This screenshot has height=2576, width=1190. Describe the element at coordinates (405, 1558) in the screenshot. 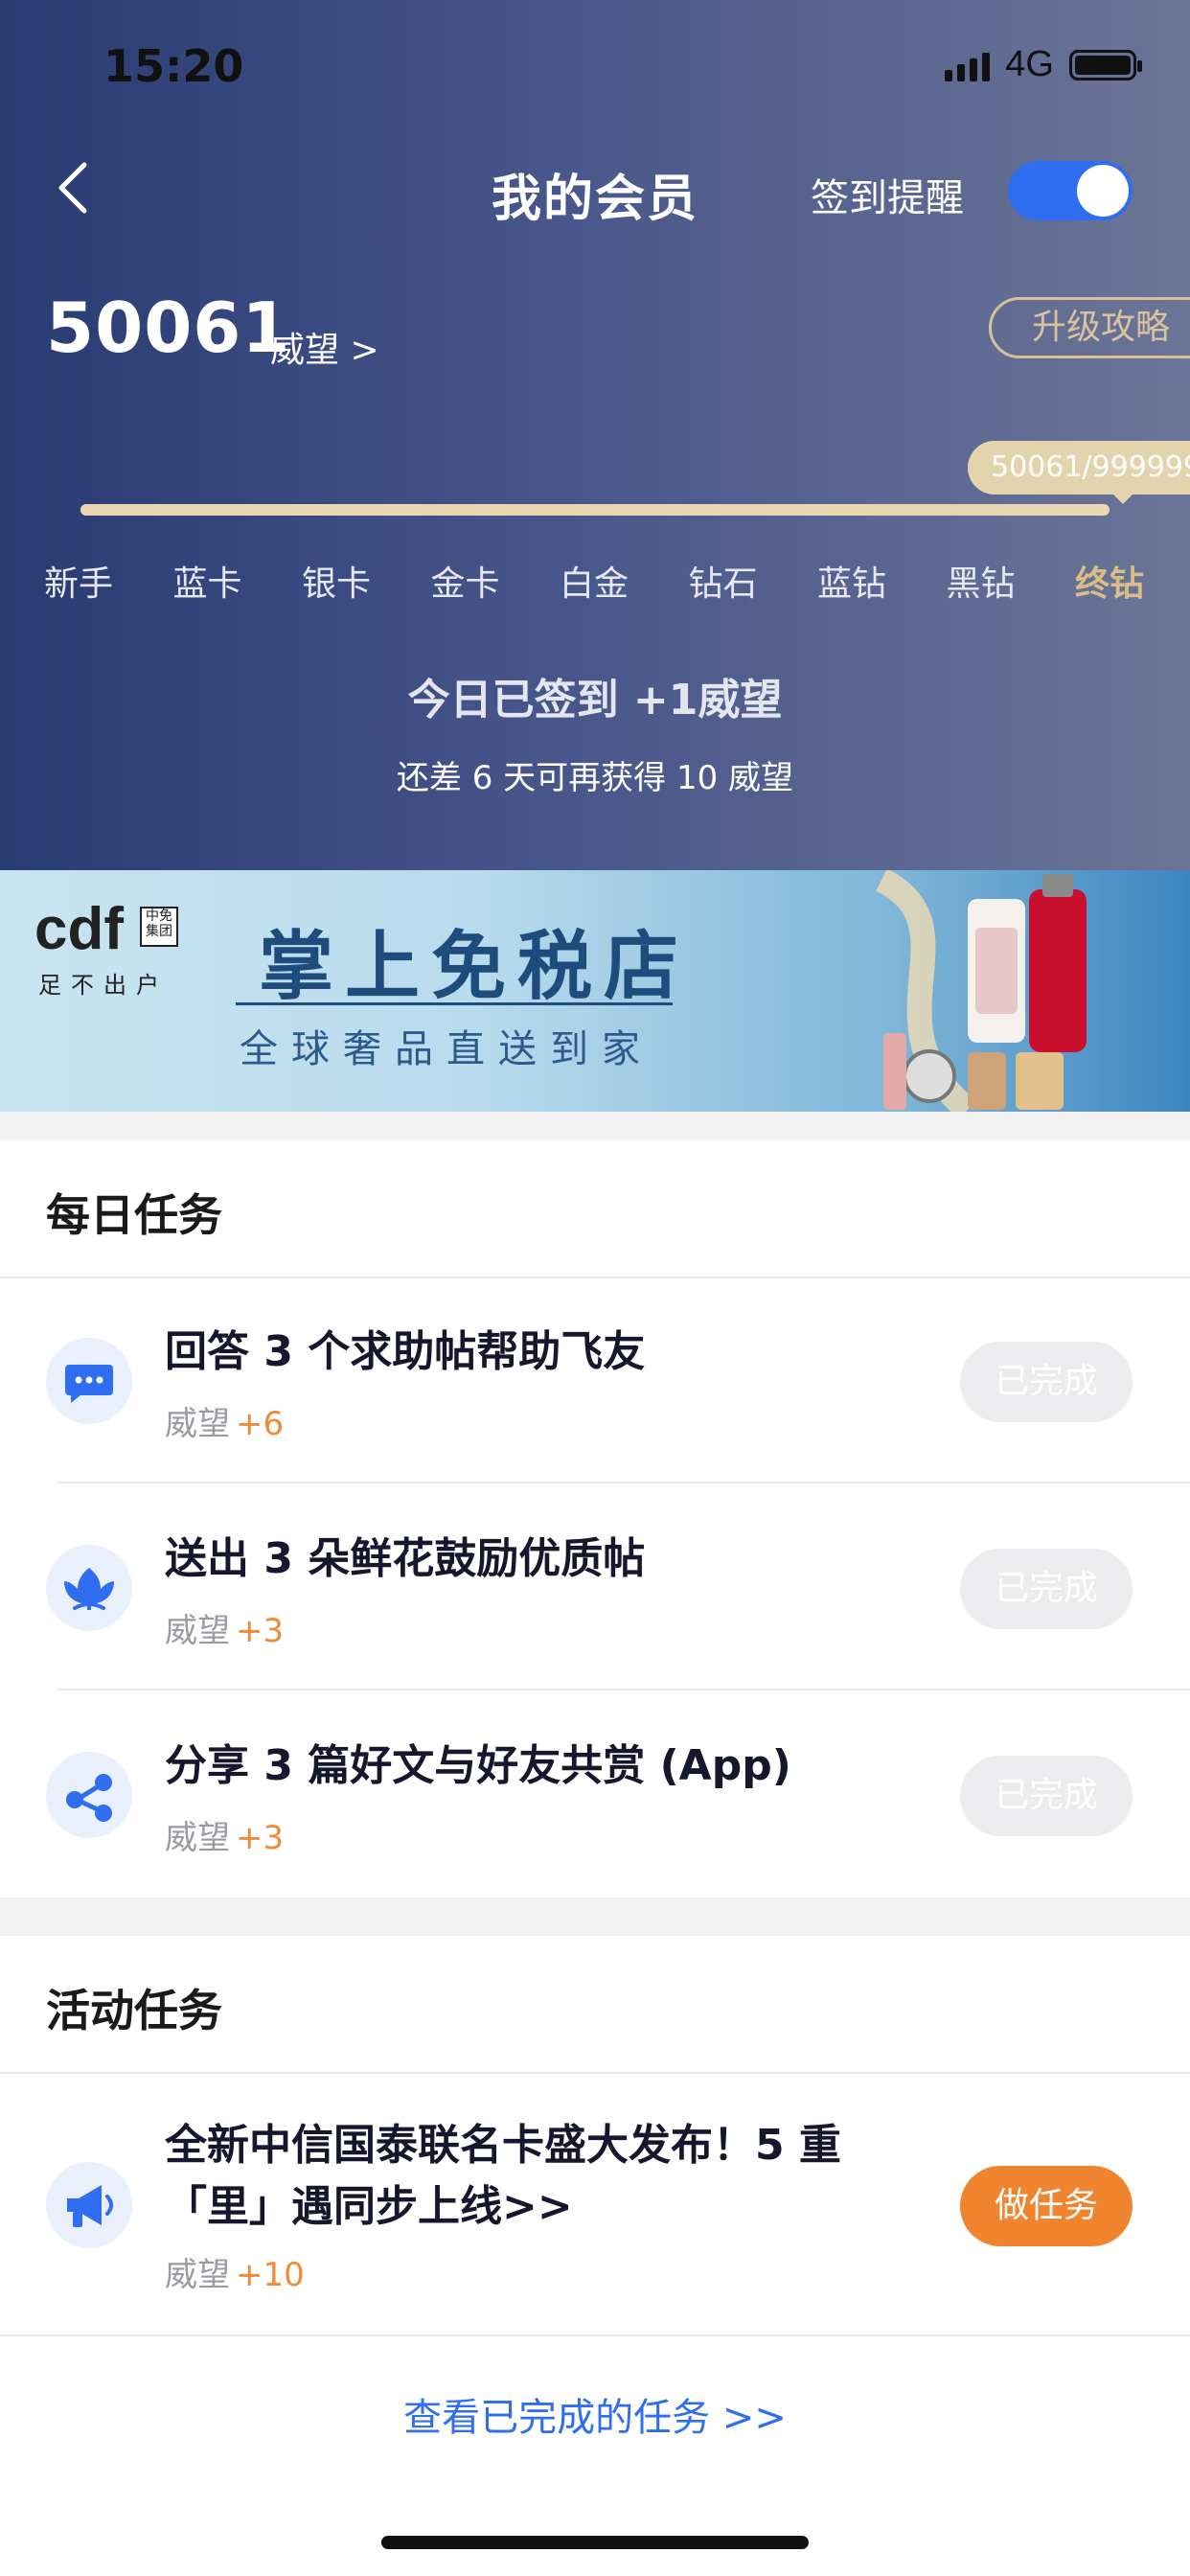

I see `task-title: 送出 3 朵鲜花鼓励优质帖` at that location.